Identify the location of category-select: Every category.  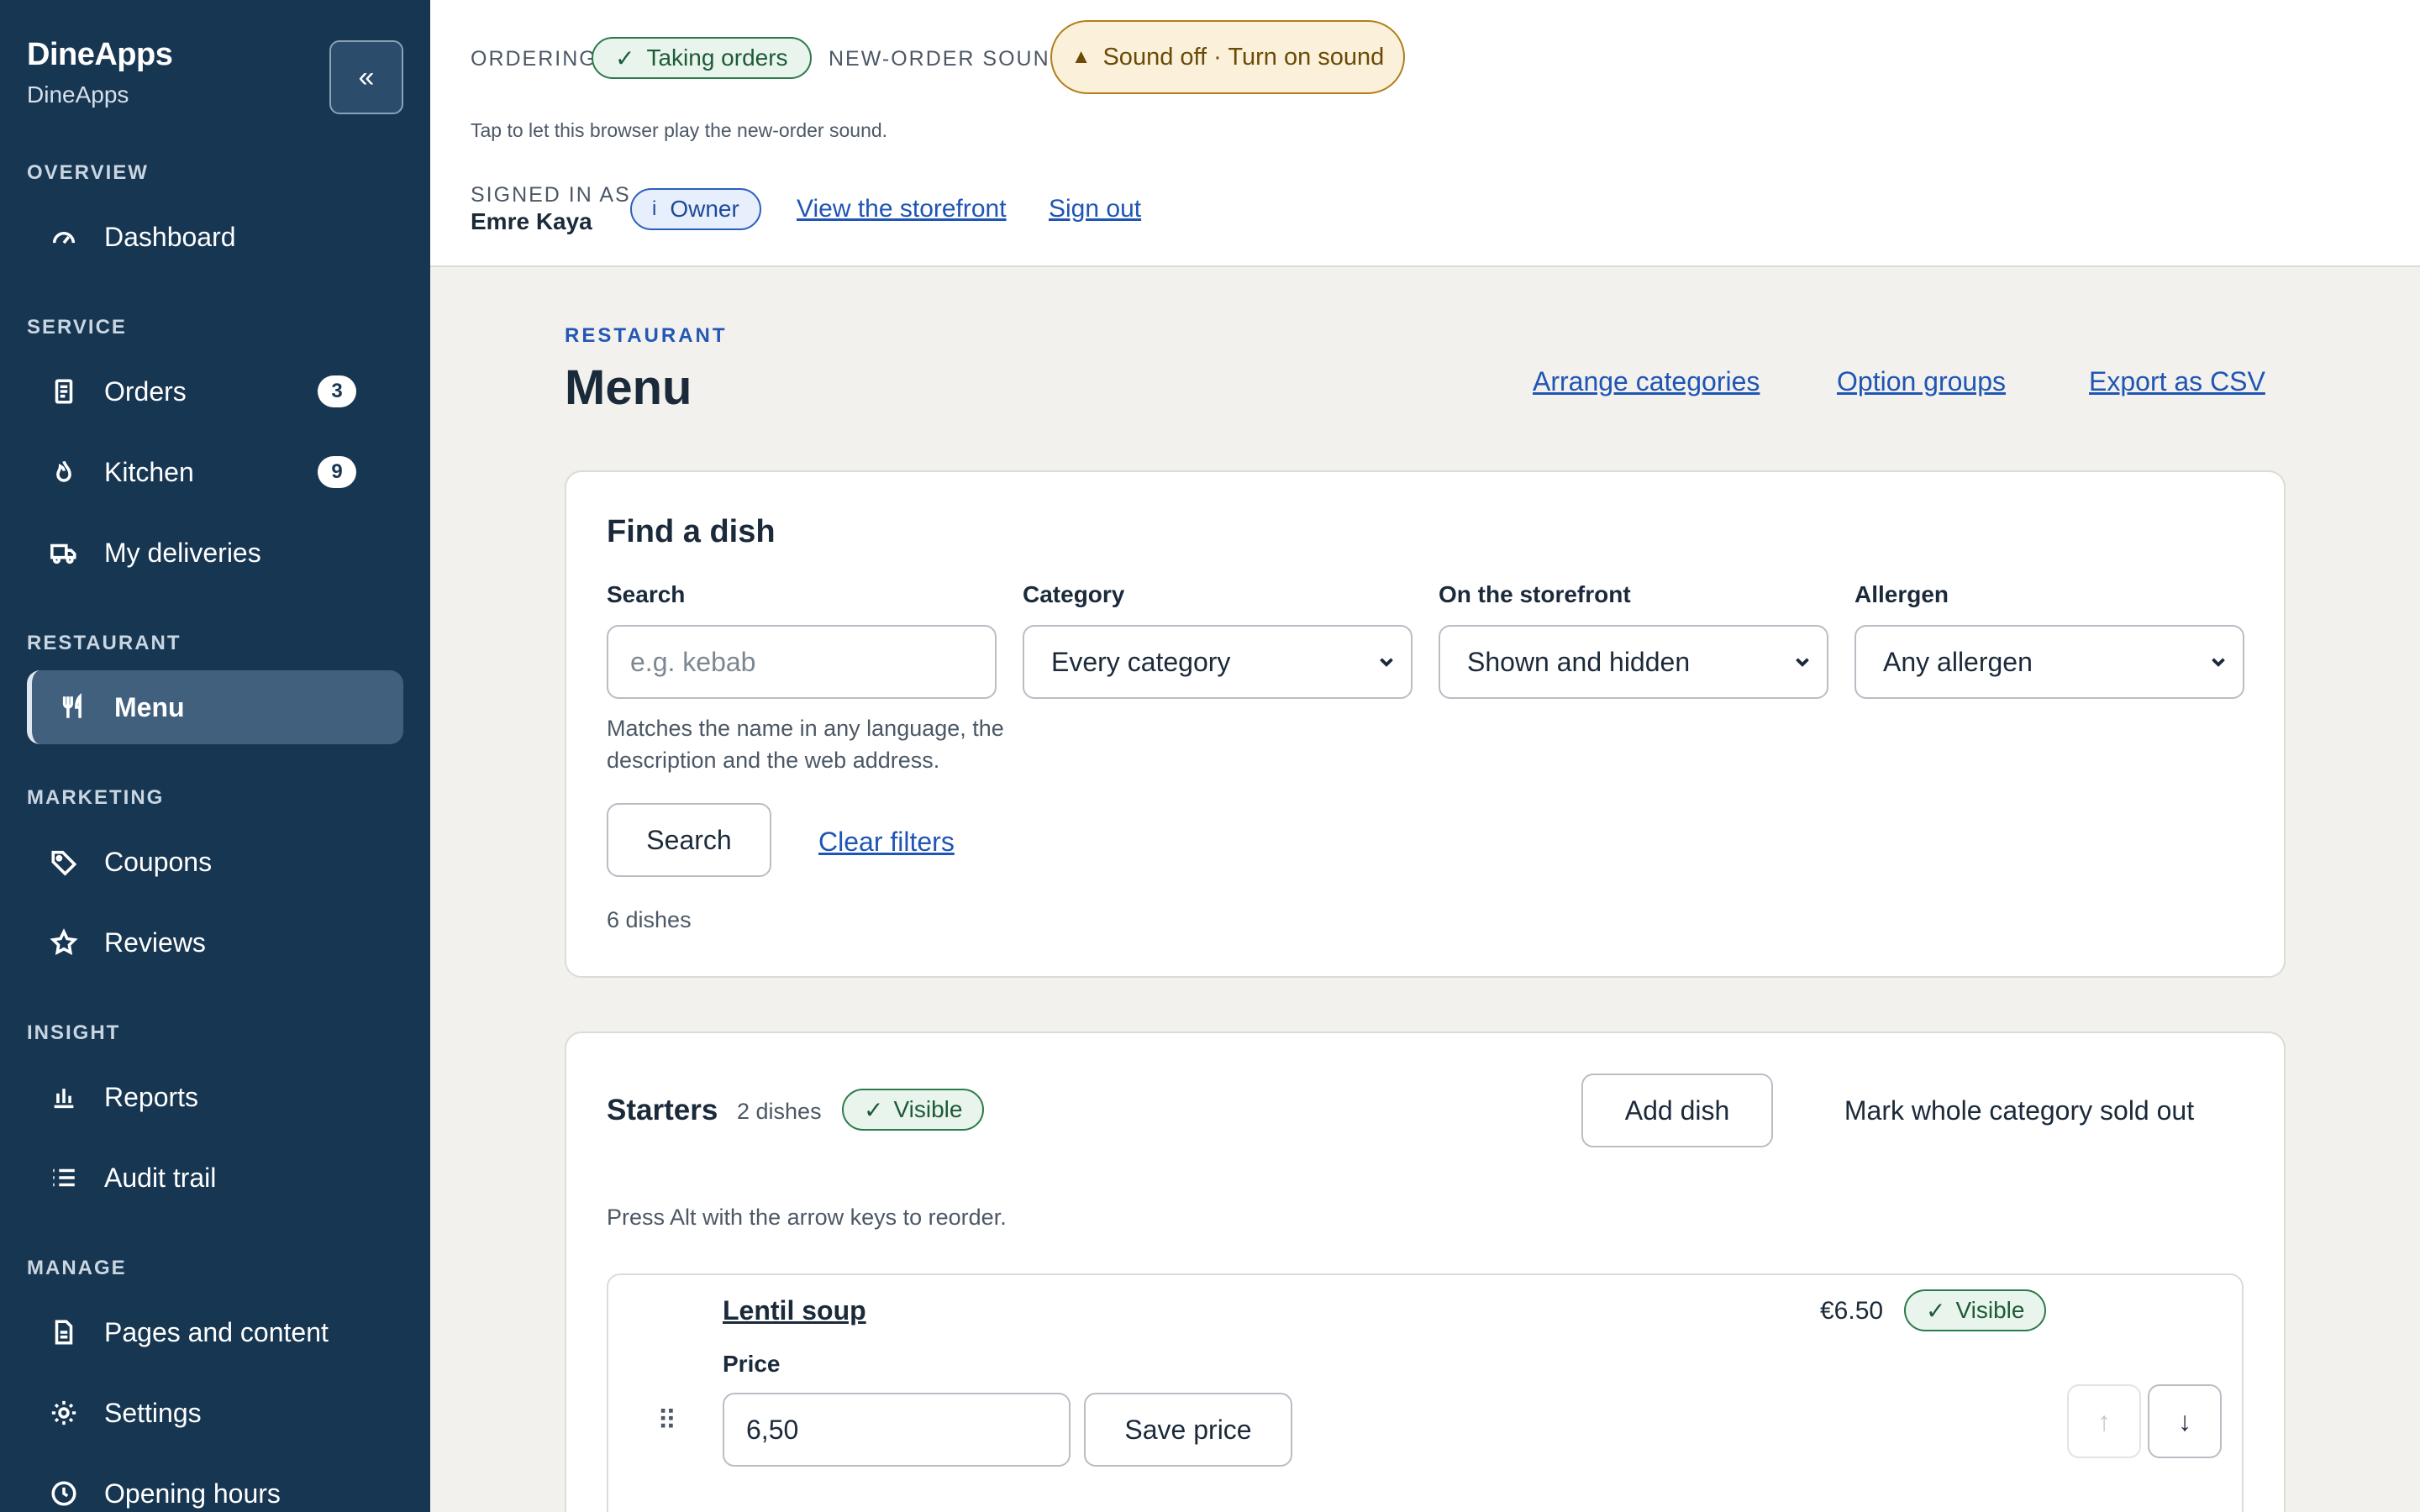
(1218, 662).